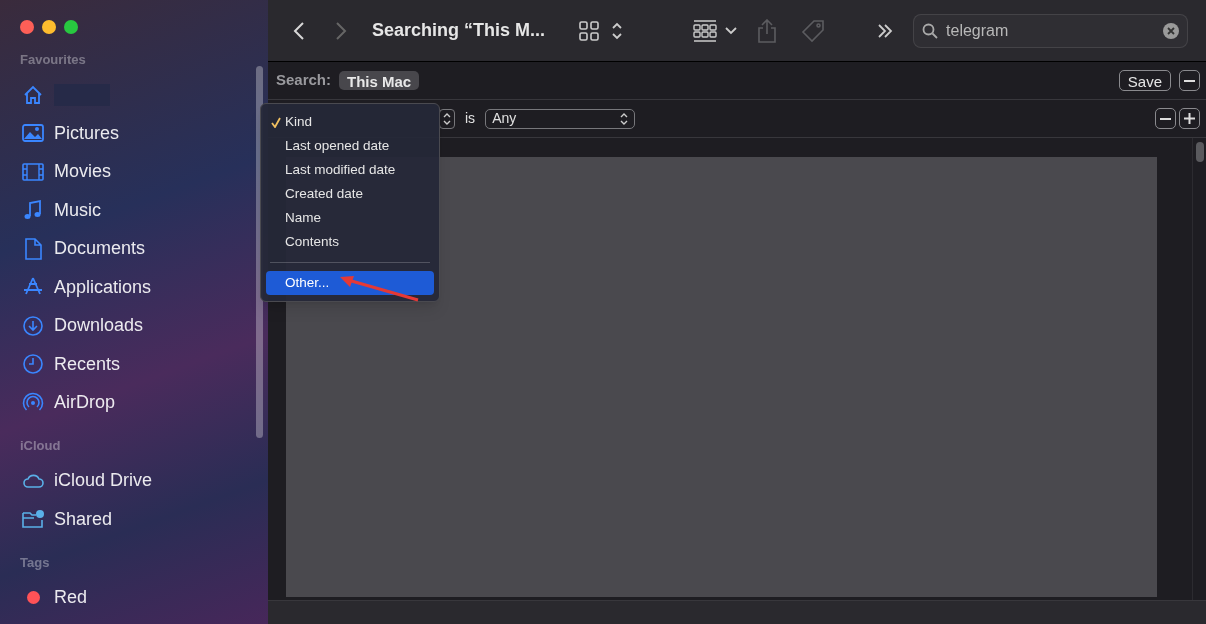 The width and height of the screenshot is (1206, 624). Describe the element at coordinates (470, 118) in the screenshot. I see `operator-label: is` at that location.